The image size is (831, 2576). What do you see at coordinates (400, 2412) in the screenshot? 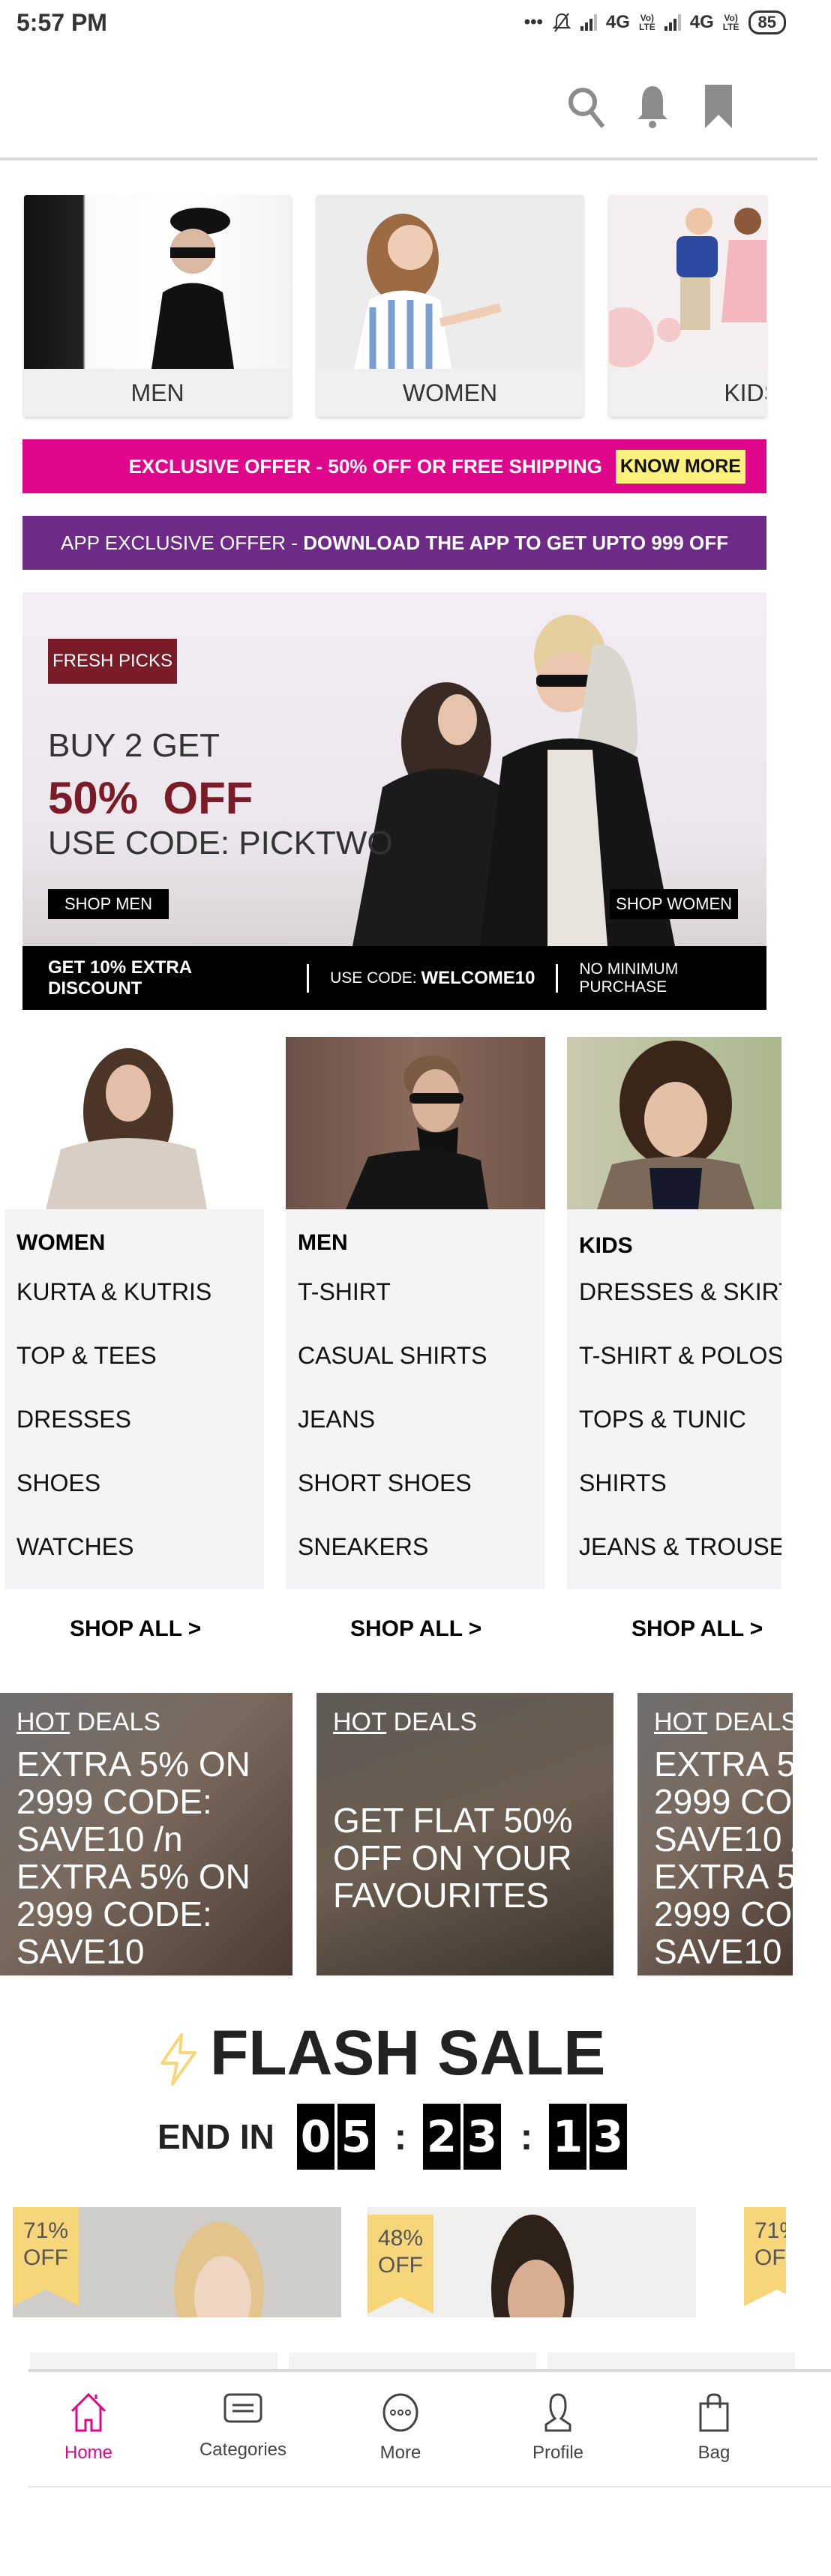
I see `more-icon` at bounding box center [400, 2412].